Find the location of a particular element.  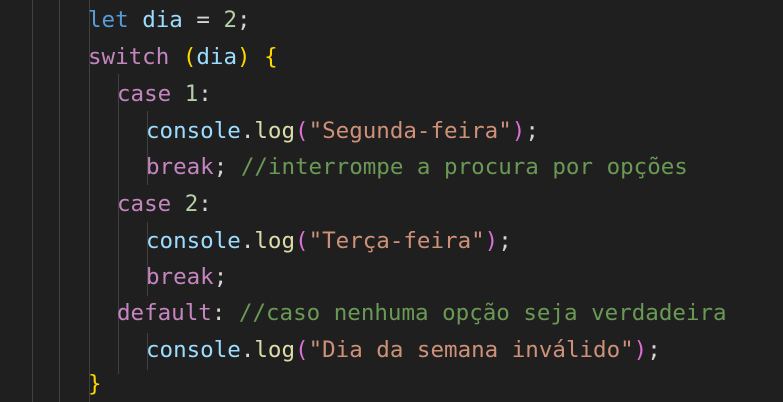

code-token: "Terça-feira" is located at coordinates (396, 241).